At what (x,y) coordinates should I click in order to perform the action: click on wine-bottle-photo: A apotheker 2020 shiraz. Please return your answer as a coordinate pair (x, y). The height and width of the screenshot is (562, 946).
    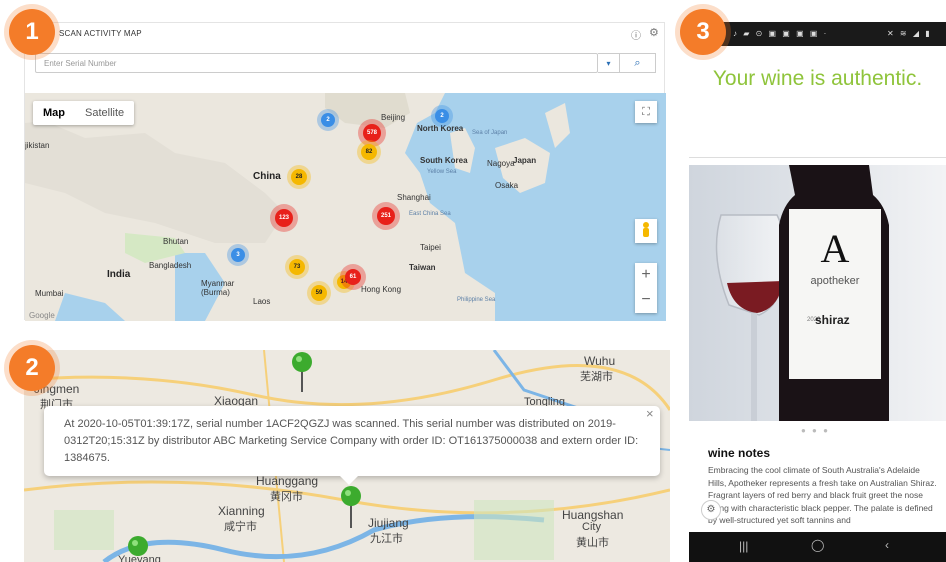
    Looking at the image, I should click on (817, 293).